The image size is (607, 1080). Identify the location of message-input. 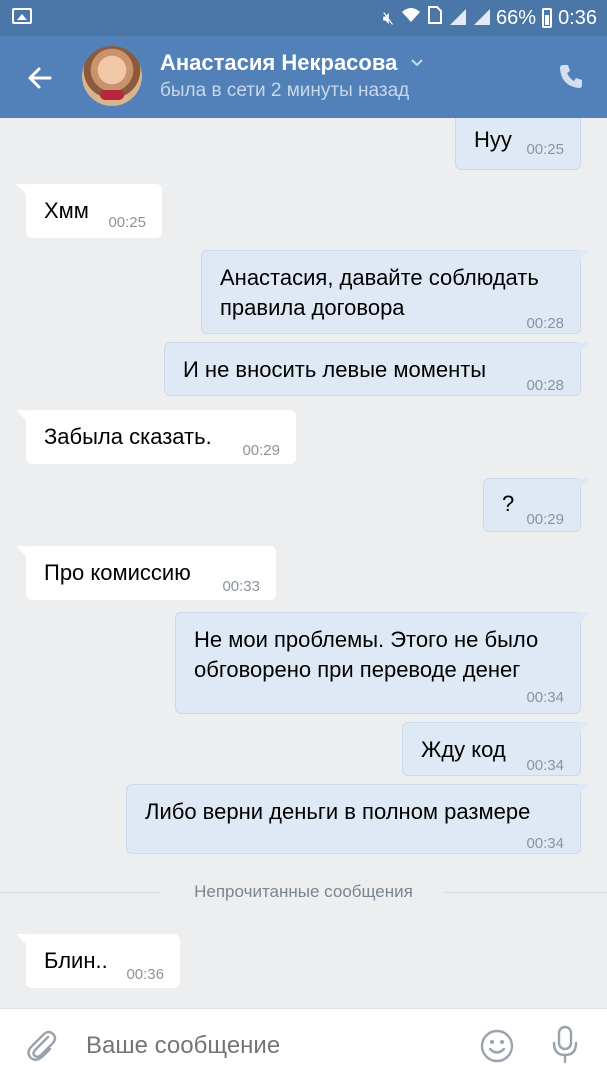
(271, 1046).